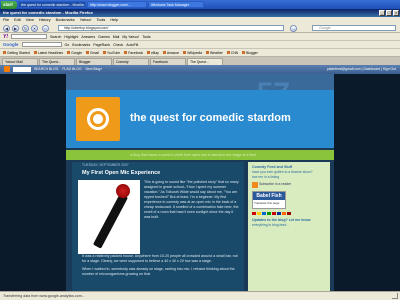 This screenshot has height=300, width=400. I want to click on bookmark-item: Google, so click(74, 53).